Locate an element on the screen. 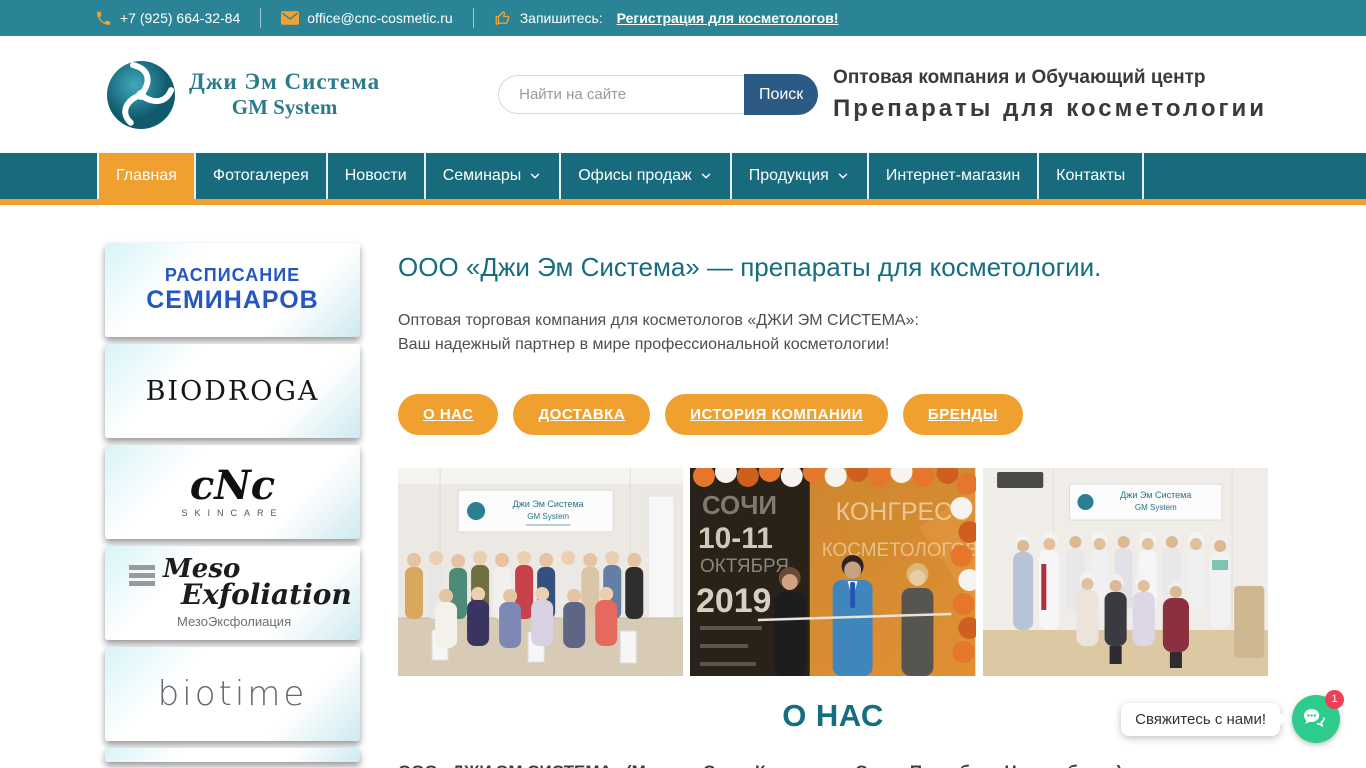  registration-link: Регистрация для косметологов! is located at coordinates (728, 18).